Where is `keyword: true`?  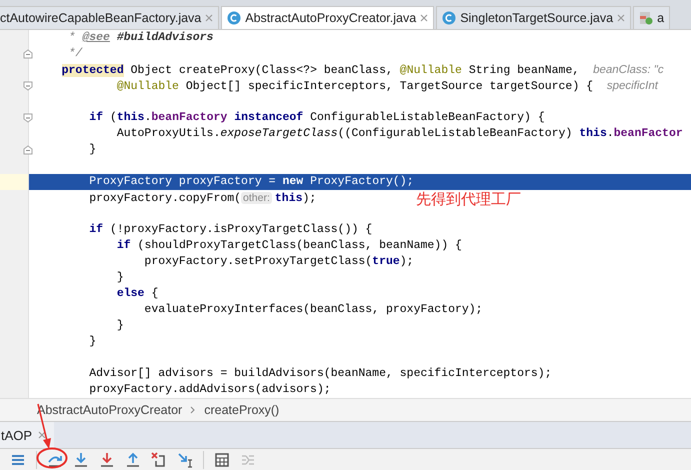
keyword: true is located at coordinates (386, 261).